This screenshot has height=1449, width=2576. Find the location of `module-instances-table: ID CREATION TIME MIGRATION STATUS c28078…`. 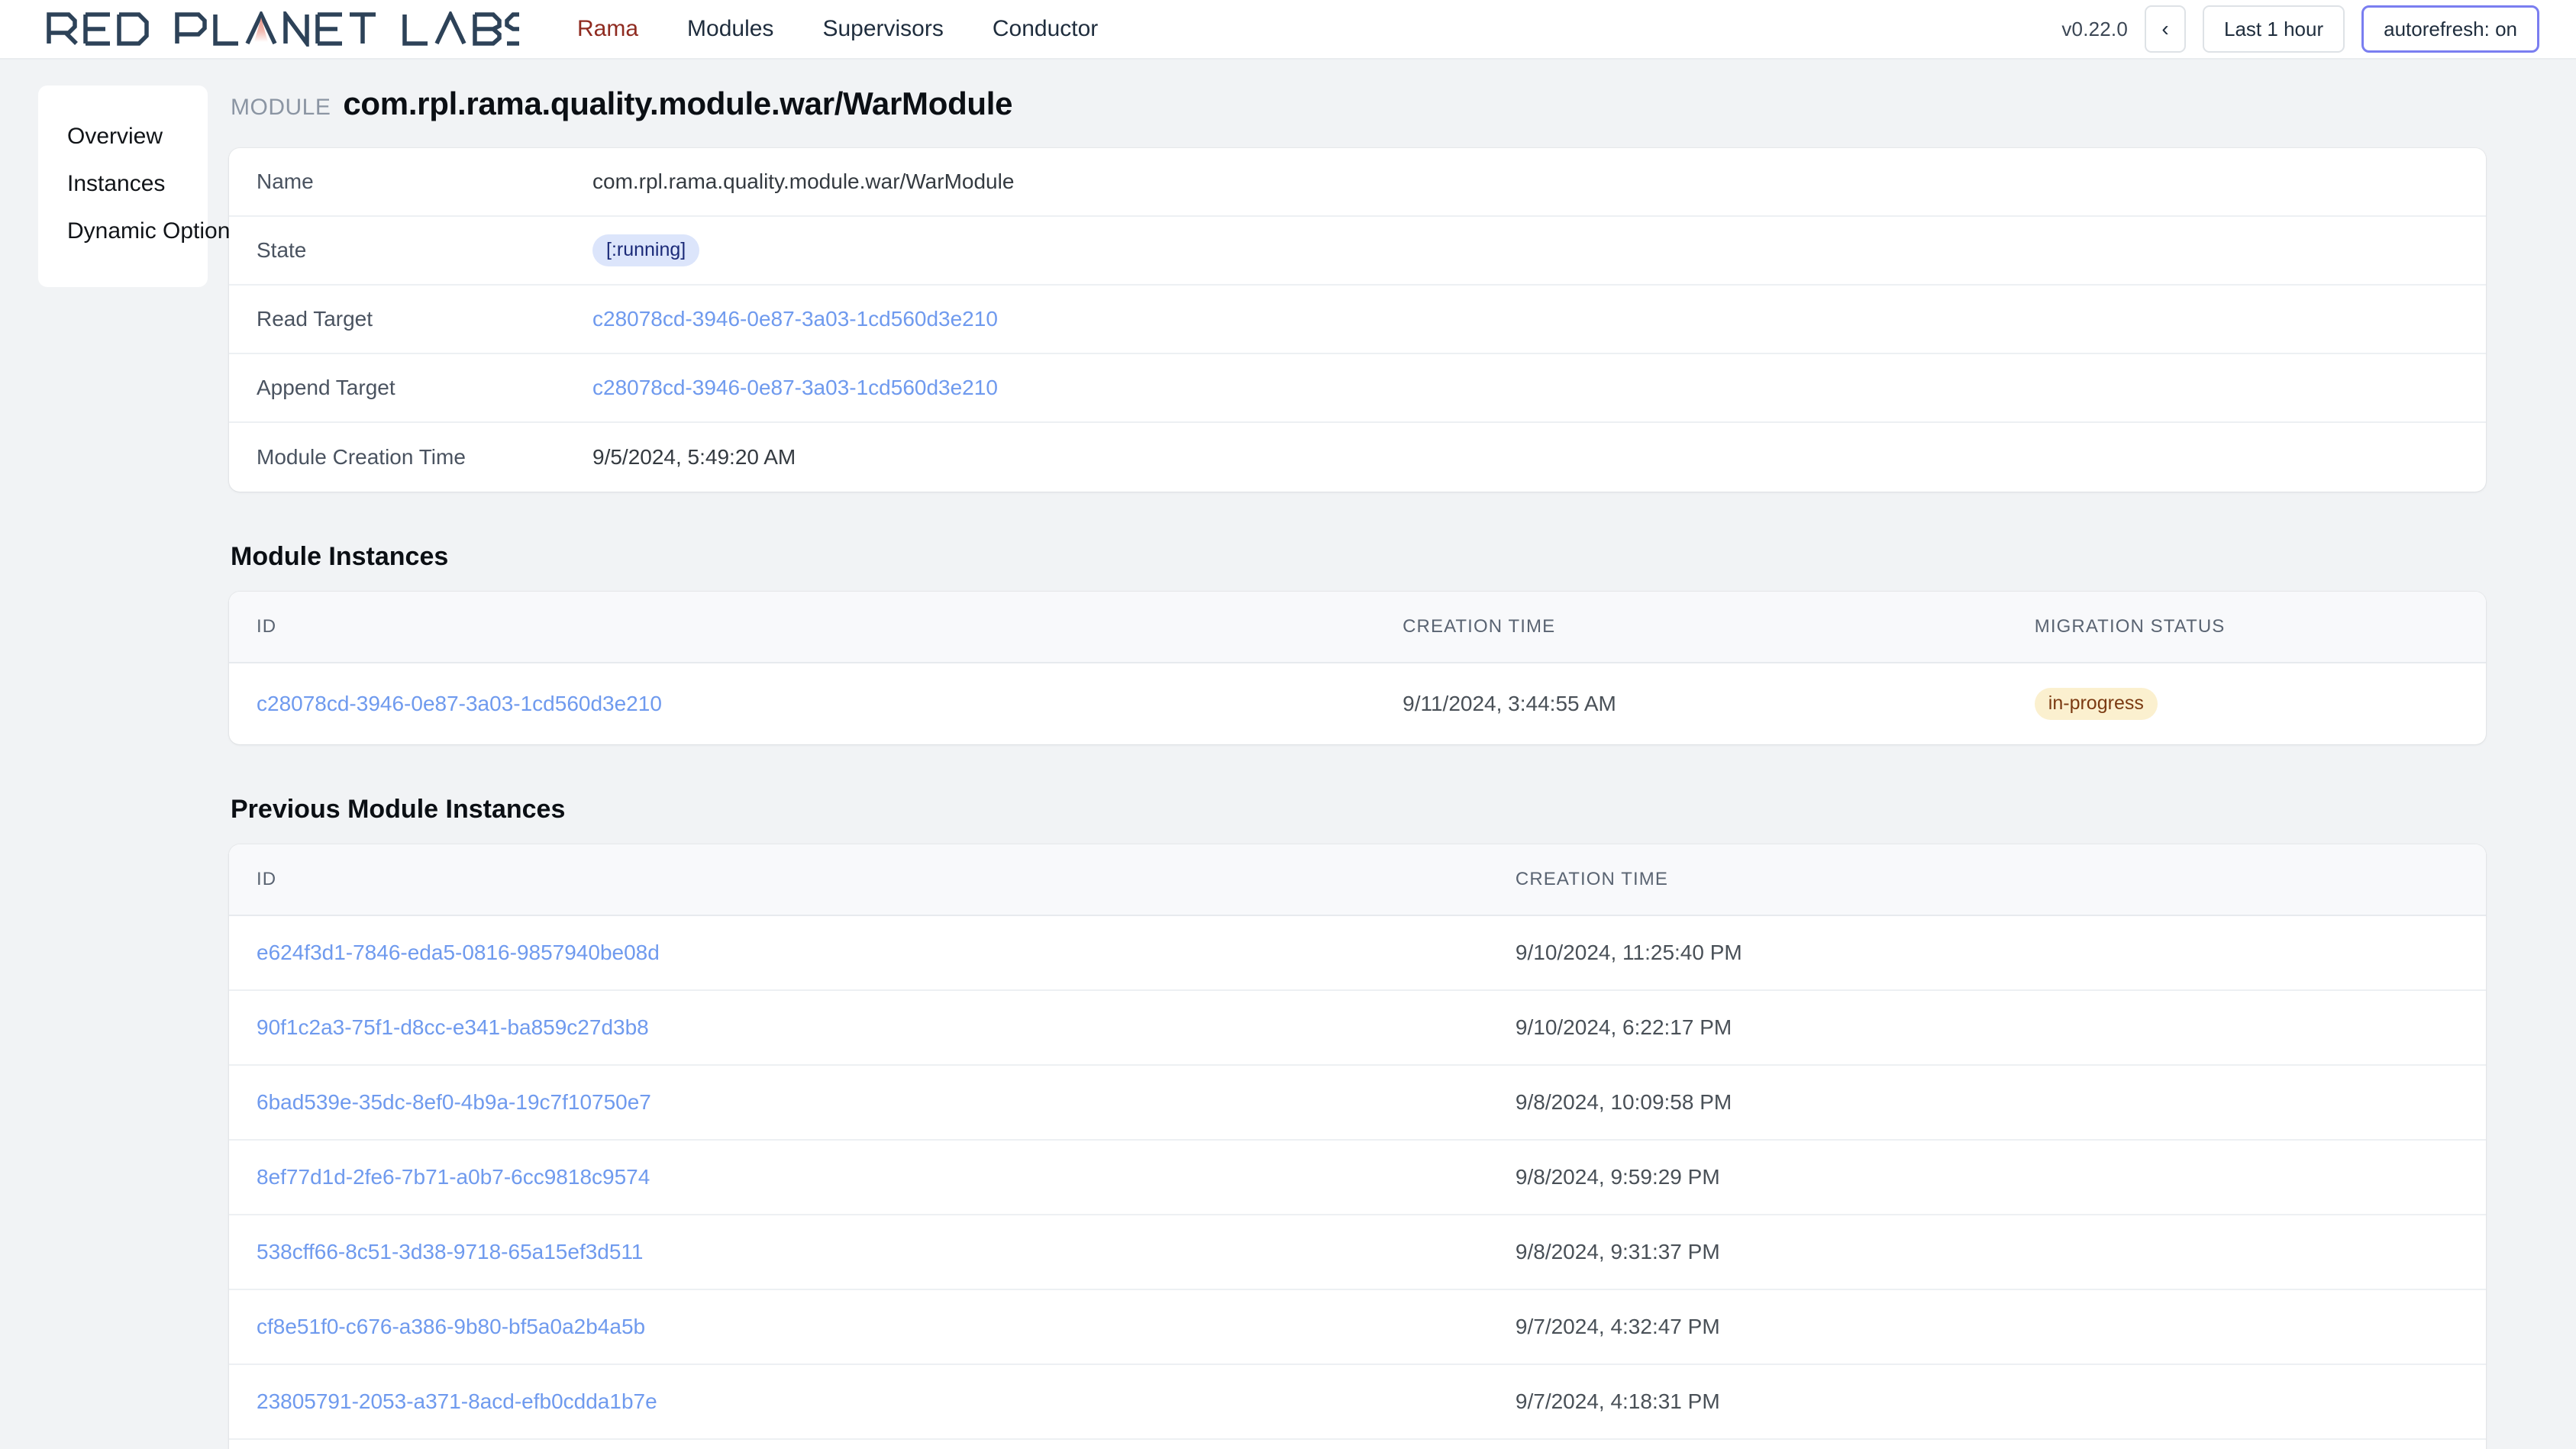

module-instances-table: ID CREATION TIME MIGRATION STATUS c28078… is located at coordinates (1357, 668).